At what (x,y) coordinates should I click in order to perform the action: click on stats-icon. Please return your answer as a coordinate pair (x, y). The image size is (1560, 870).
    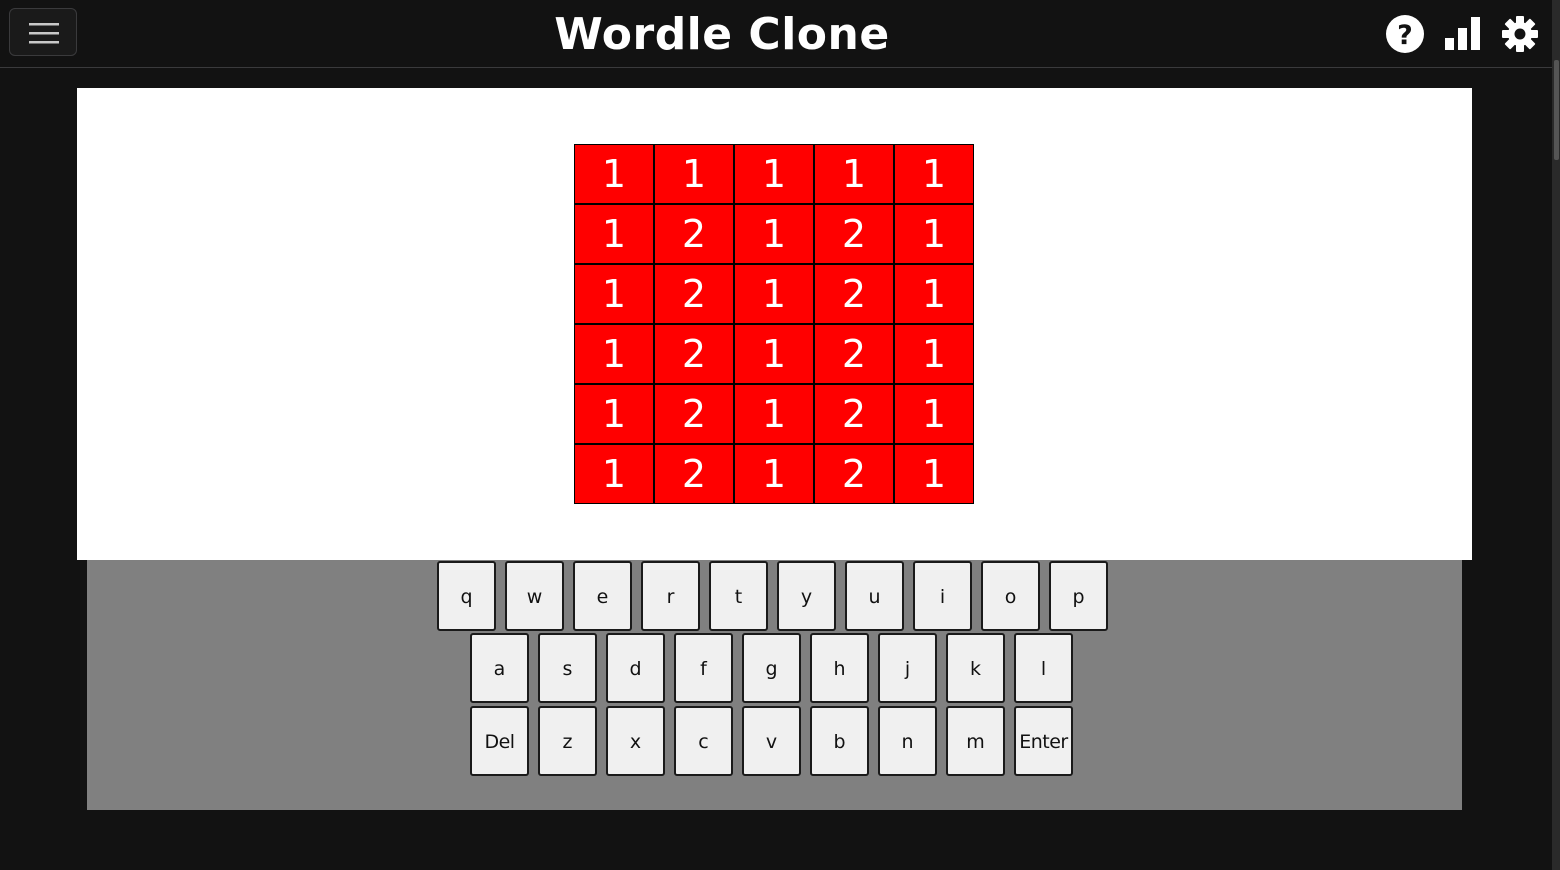
    Looking at the image, I should click on (1463, 34).